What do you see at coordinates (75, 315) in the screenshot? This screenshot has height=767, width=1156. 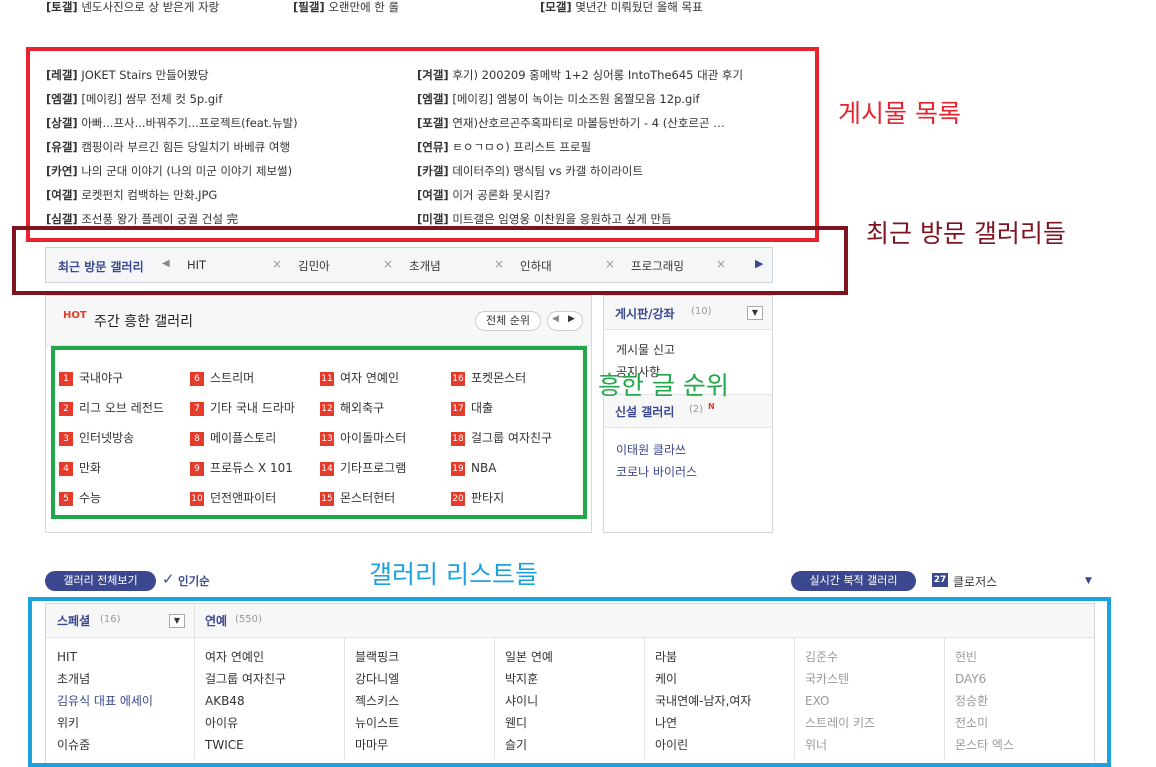 I see `hot-badge: HOT` at bounding box center [75, 315].